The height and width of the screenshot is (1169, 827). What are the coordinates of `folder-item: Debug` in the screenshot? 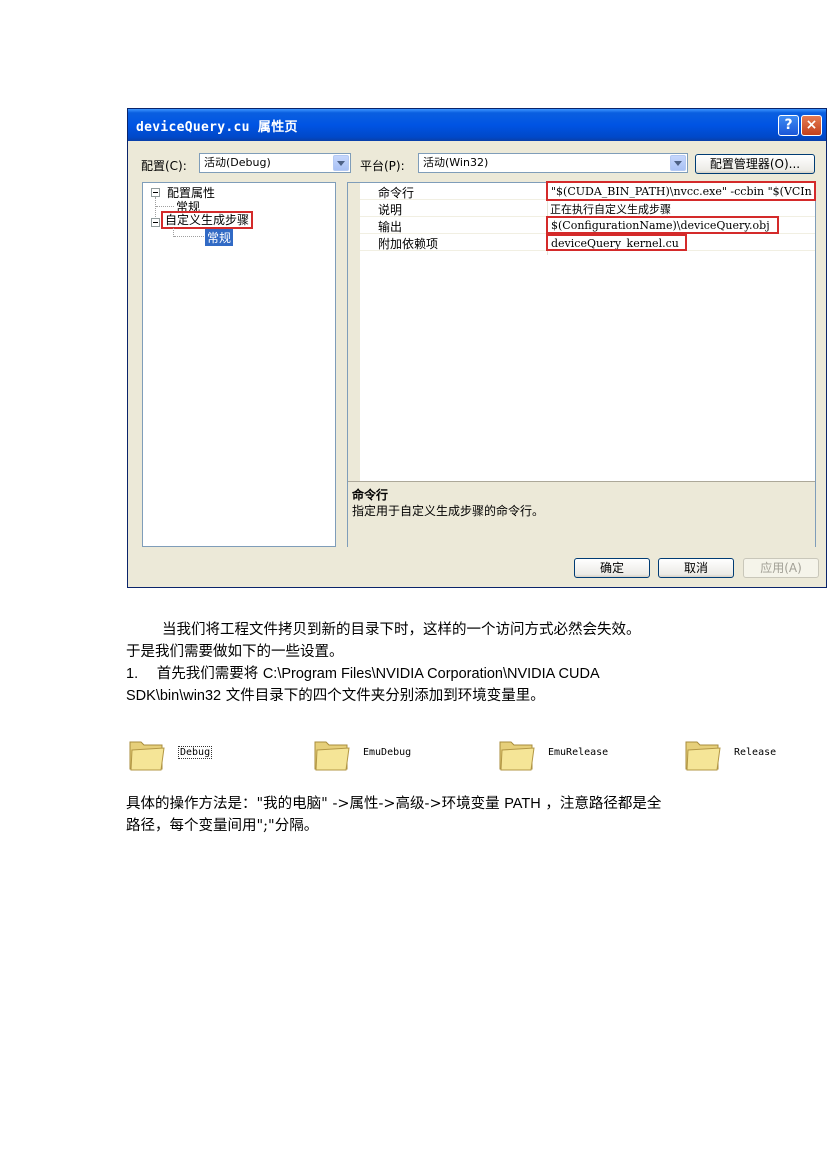 It's located at (170, 756).